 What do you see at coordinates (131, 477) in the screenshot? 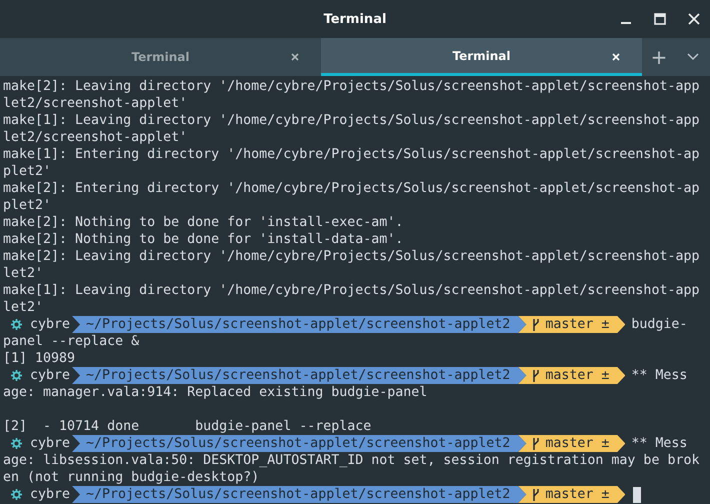
I see `output-line: en (not running budgie-desktop?)` at bounding box center [131, 477].